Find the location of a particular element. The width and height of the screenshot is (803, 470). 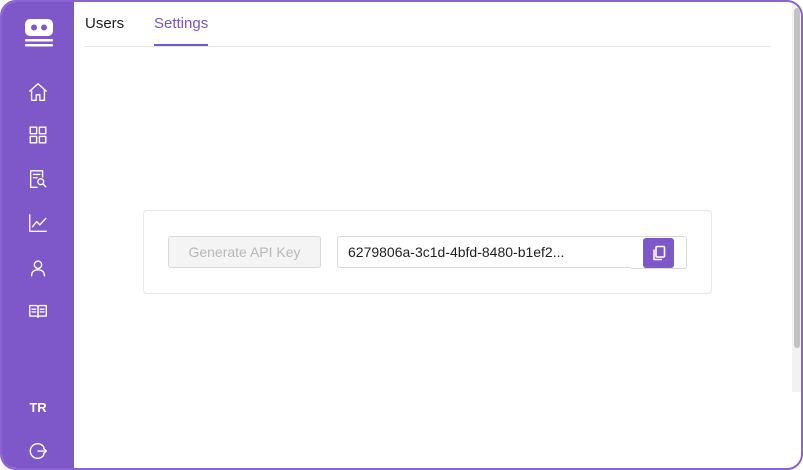

copy-icon is located at coordinates (658, 253).